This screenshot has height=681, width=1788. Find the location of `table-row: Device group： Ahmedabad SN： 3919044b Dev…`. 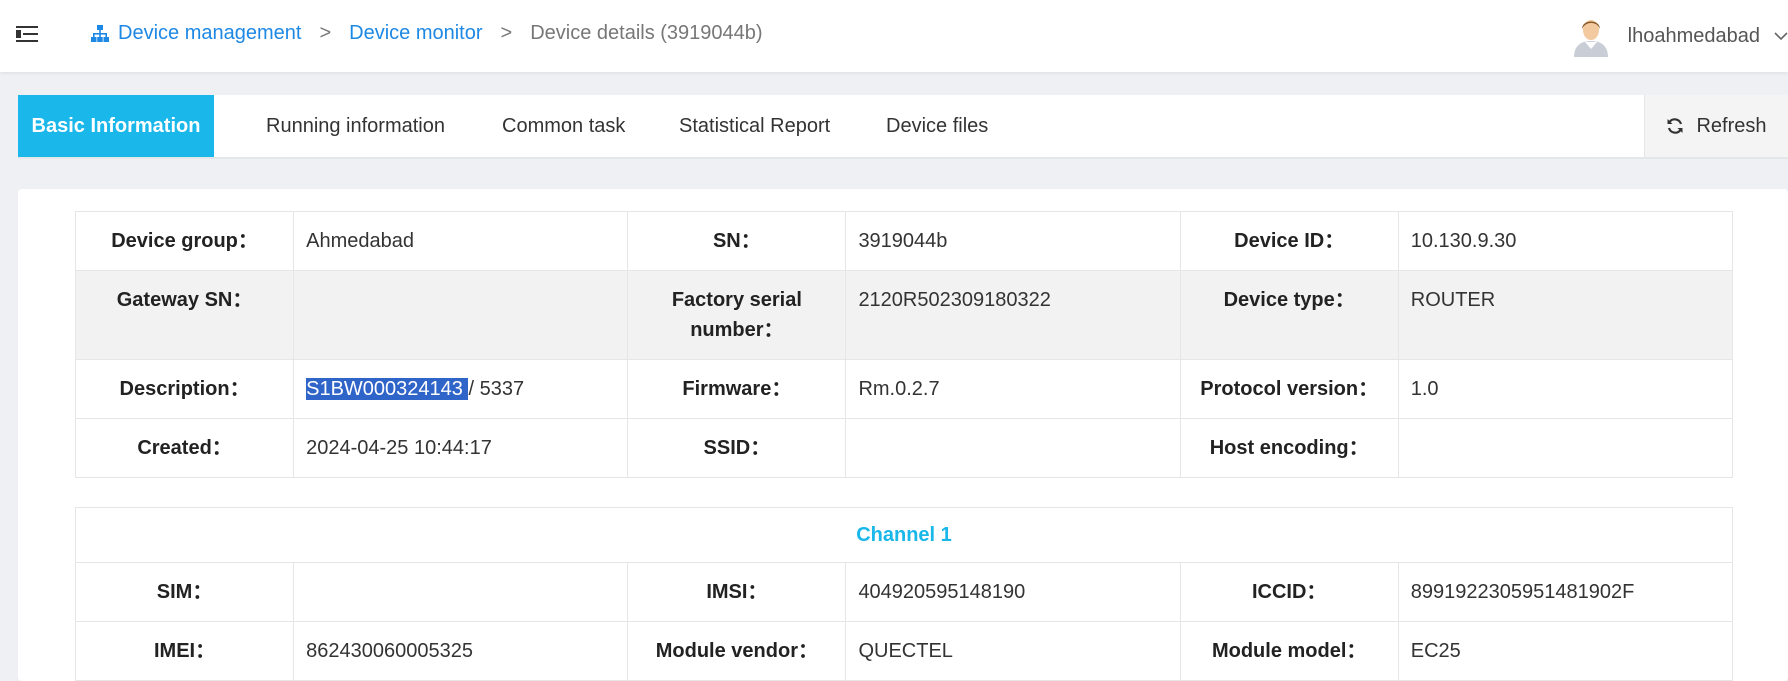

table-row: Device group： Ahmedabad SN： 3919044b Dev… is located at coordinates (904, 241).